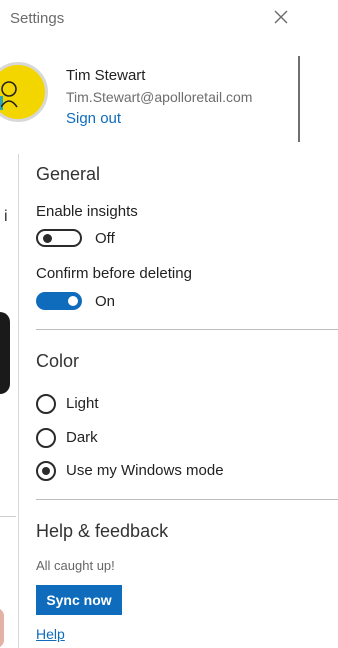 This screenshot has height=648, width=338. Describe the element at coordinates (299, 99) in the screenshot. I see `scrollbar` at that location.